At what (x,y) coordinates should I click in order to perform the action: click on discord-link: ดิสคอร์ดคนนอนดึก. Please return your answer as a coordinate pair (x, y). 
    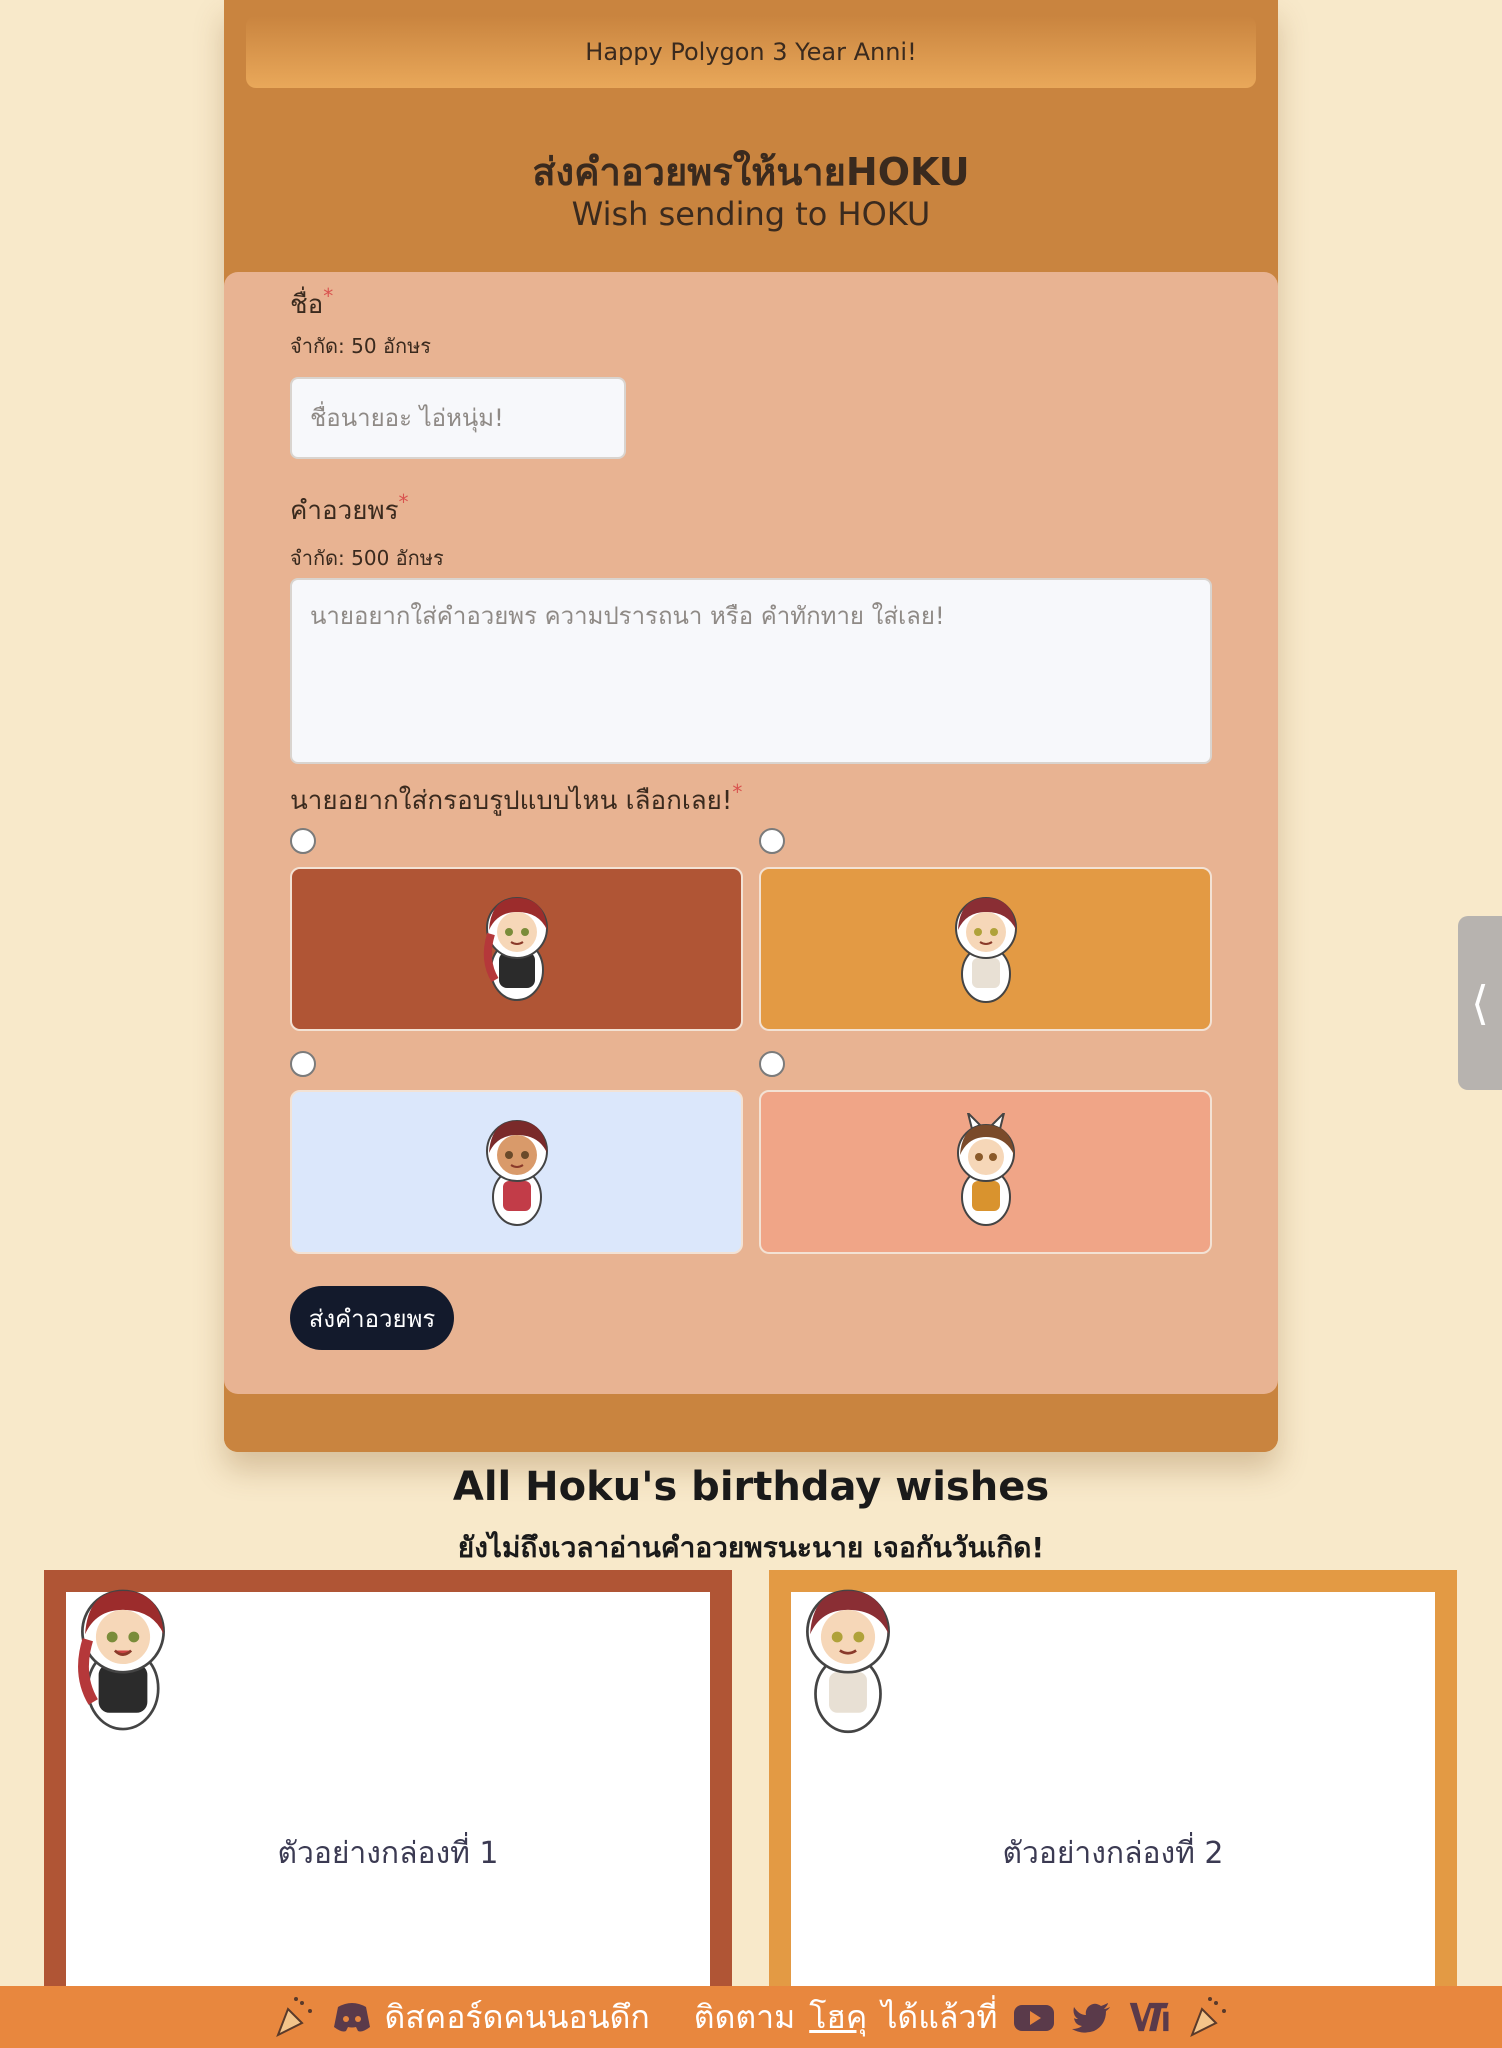
    Looking at the image, I should click on (490, 2017).